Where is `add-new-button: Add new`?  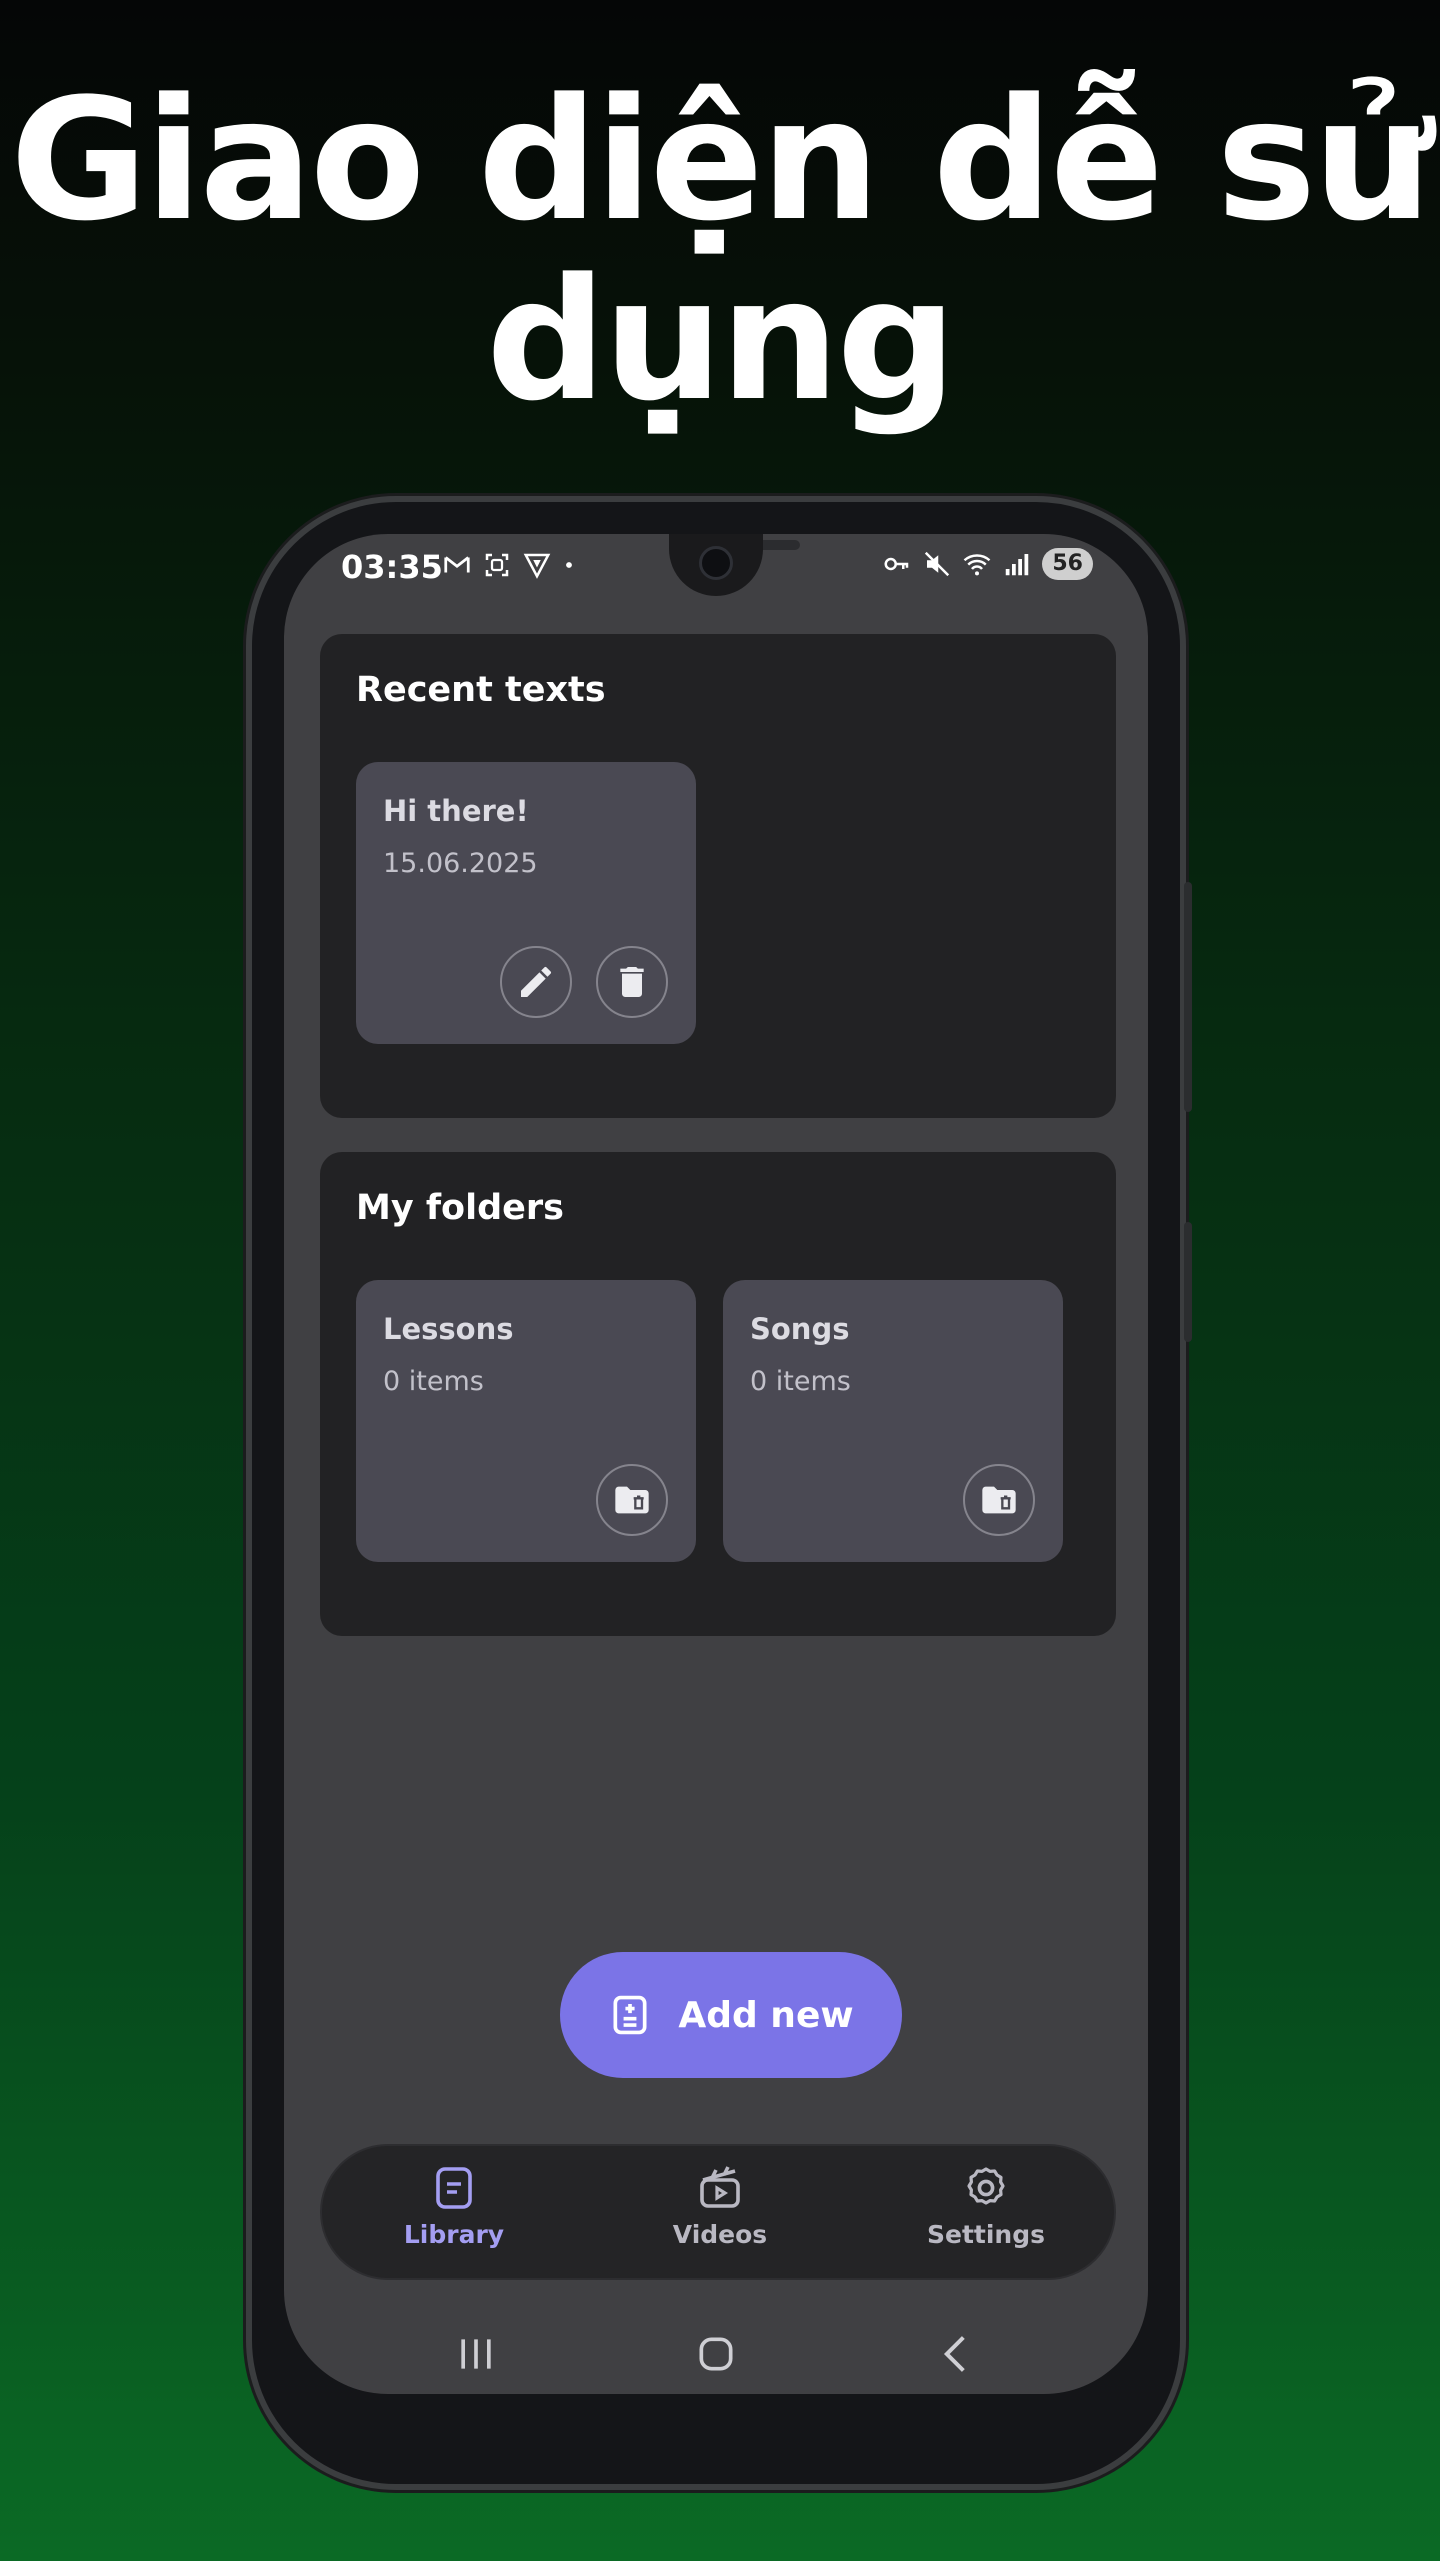
add-new-button: Add new is located at coordinates (731, 2015).